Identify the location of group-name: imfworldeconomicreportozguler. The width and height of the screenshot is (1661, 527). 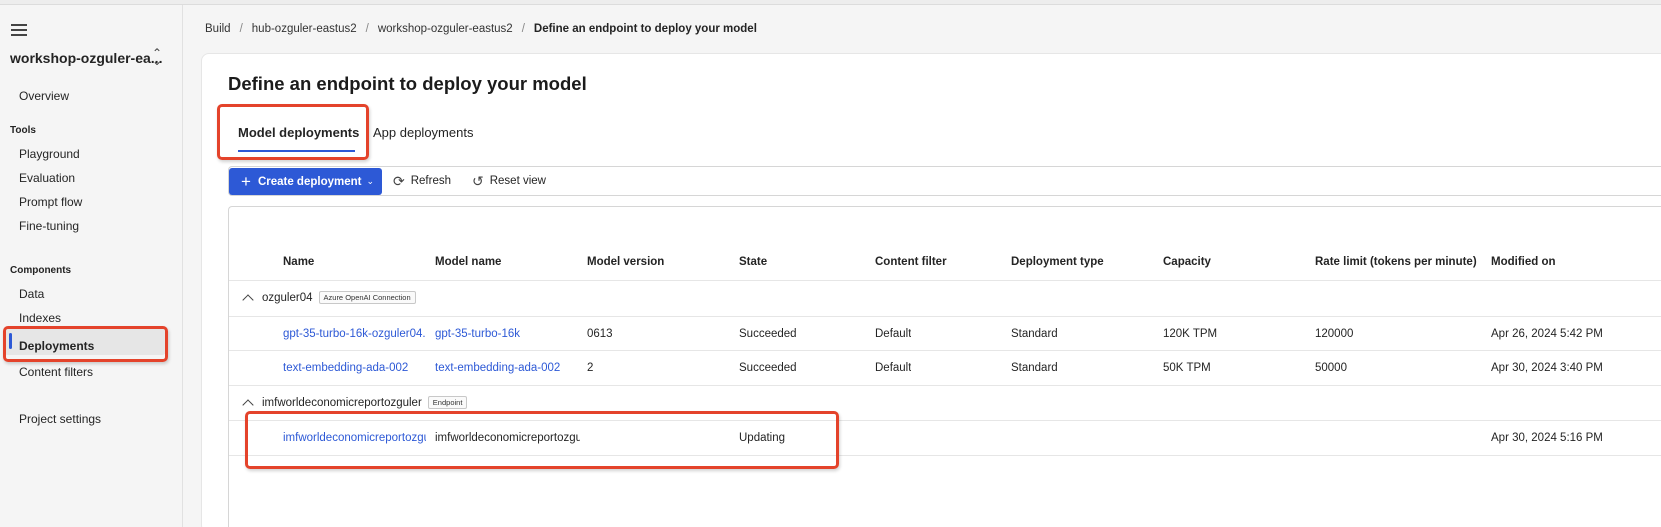
(342, 402).